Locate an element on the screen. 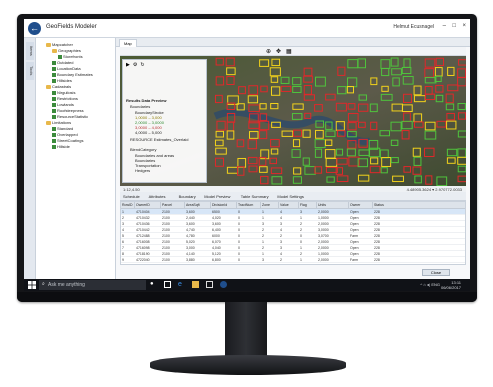  column-header: Parcel is located at coordinates (173, 205).